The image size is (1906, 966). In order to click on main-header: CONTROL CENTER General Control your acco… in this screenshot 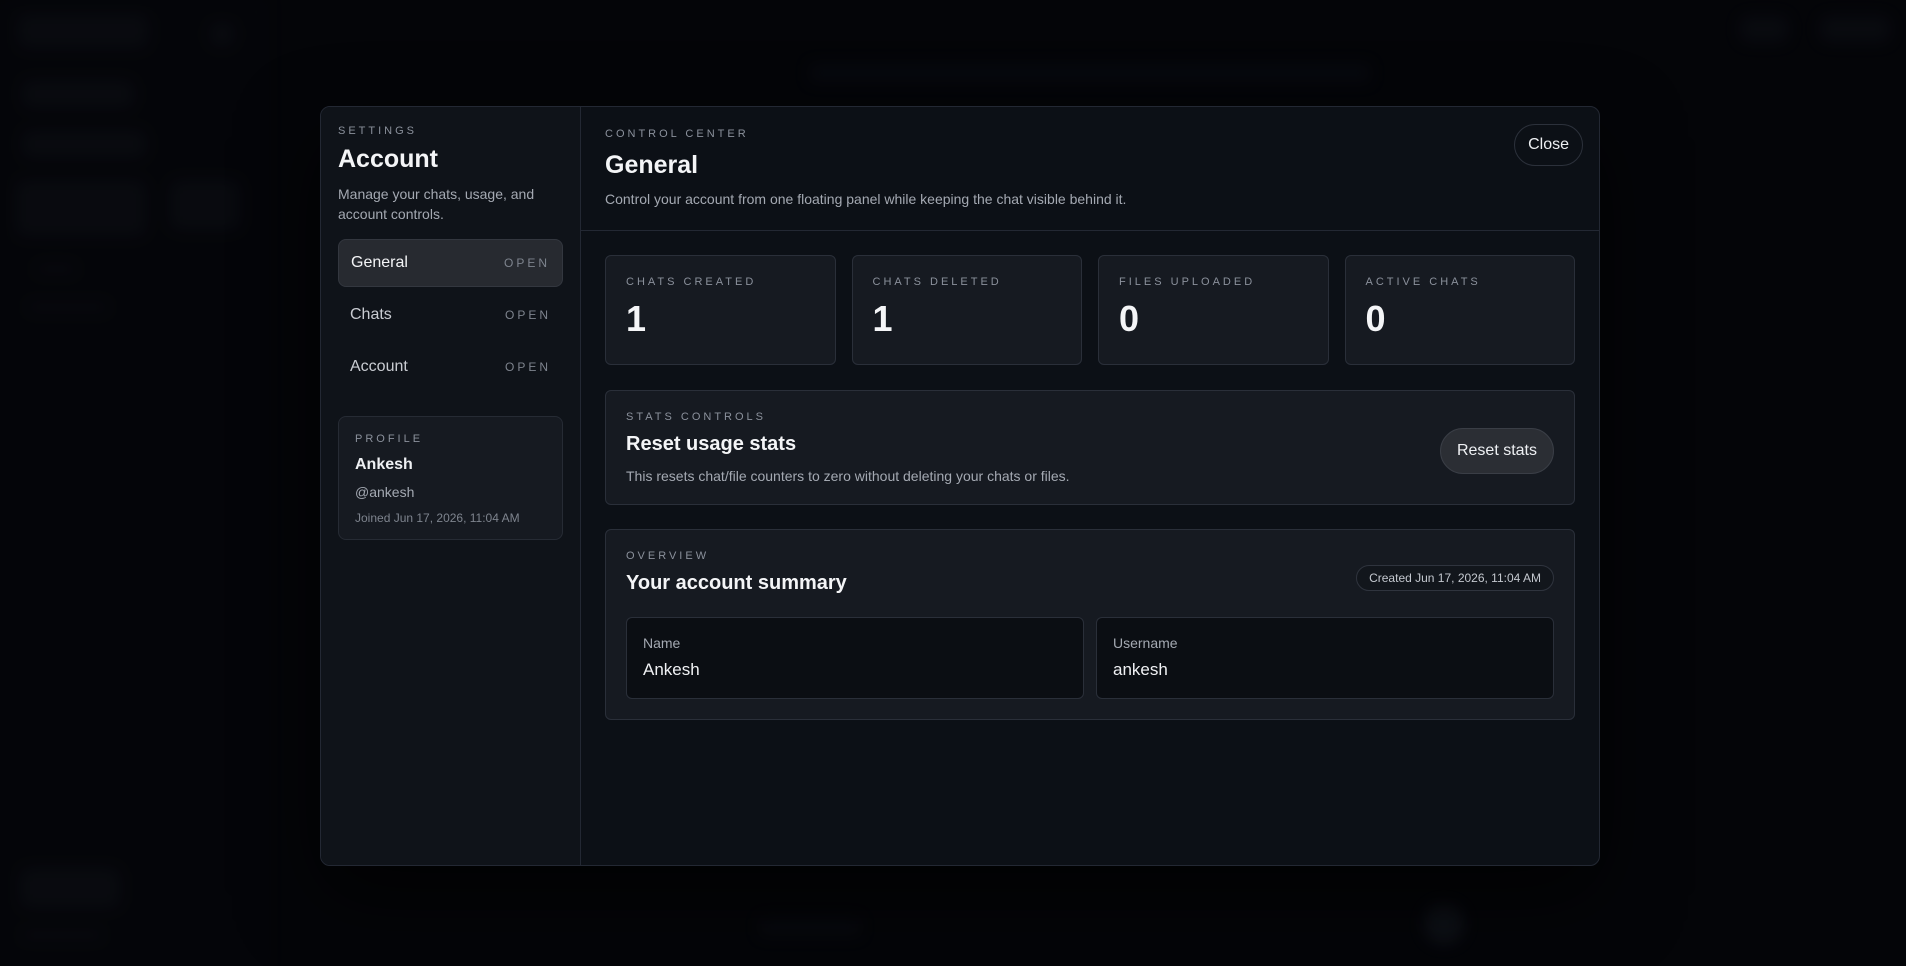, I will do `click(1090, 169)`.